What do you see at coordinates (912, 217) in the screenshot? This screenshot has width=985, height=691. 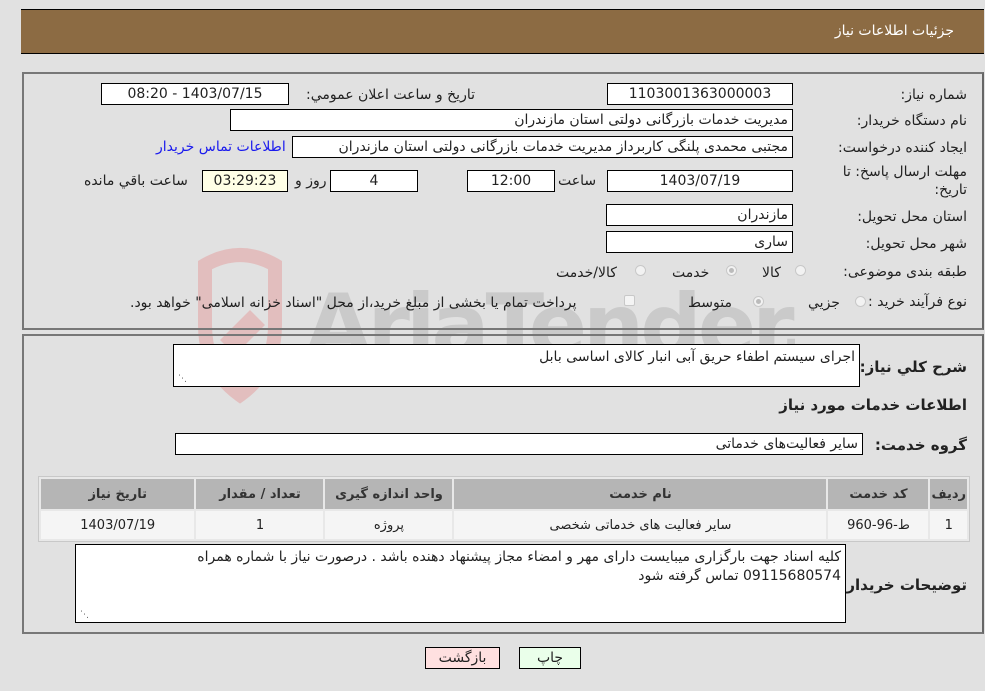 I see `province-label: استان محل تحویل:` at bounding box center [912, 217].